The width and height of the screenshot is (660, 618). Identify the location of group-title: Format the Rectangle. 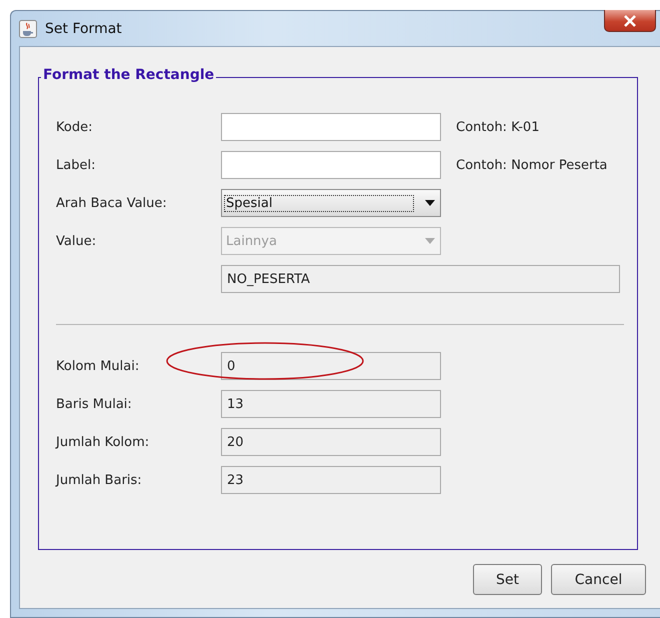
(128, 75).